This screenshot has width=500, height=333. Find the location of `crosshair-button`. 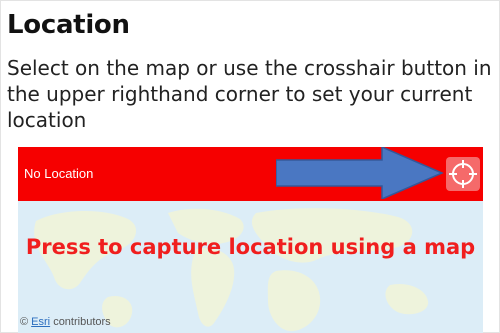

crosshair-button is located at coordinates (463, 174).